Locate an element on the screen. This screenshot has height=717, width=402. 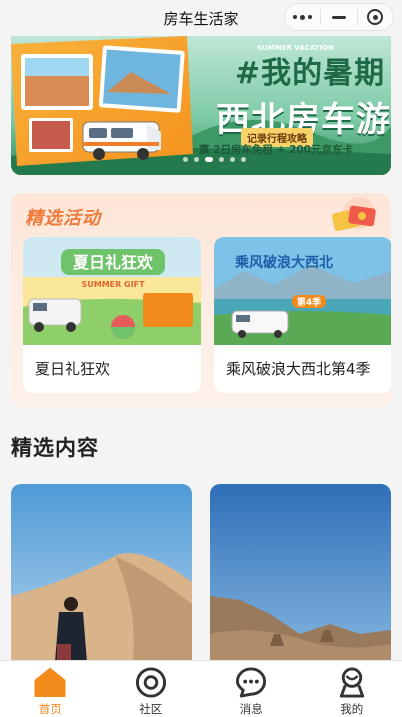
activity-image-title: 夏日礼狂欢 is located at coordinates (113, 262).